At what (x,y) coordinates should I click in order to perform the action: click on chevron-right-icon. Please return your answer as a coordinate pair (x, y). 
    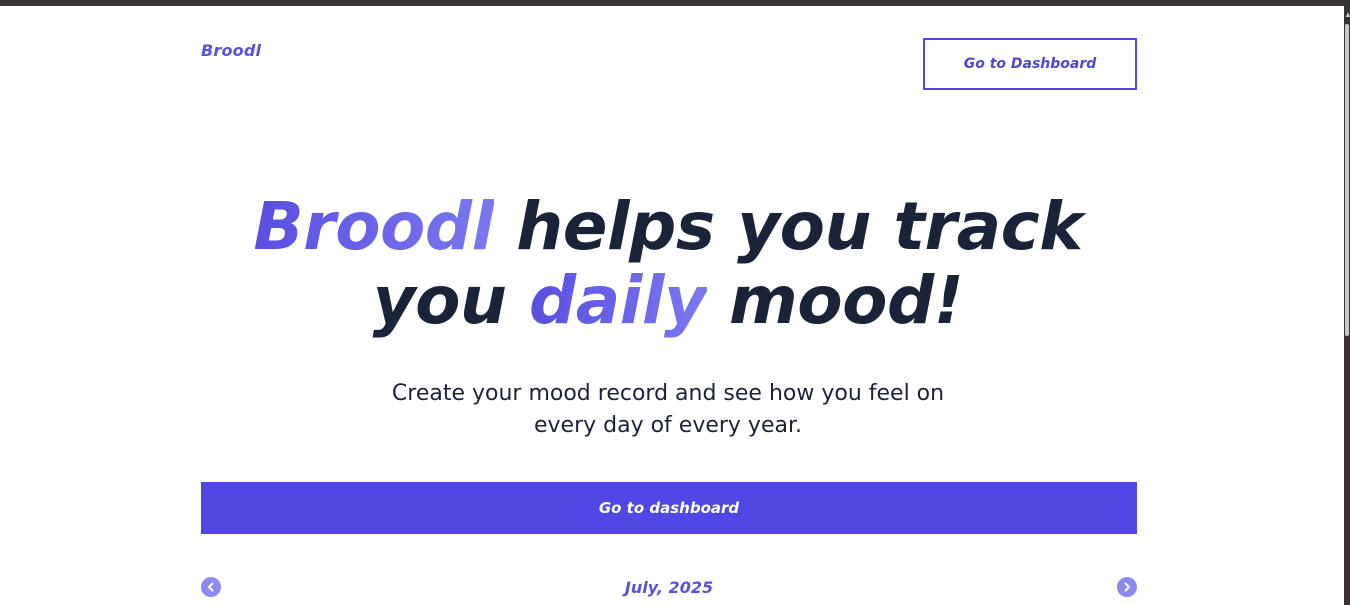
    Looking at the image, I should click on (1127, 587).